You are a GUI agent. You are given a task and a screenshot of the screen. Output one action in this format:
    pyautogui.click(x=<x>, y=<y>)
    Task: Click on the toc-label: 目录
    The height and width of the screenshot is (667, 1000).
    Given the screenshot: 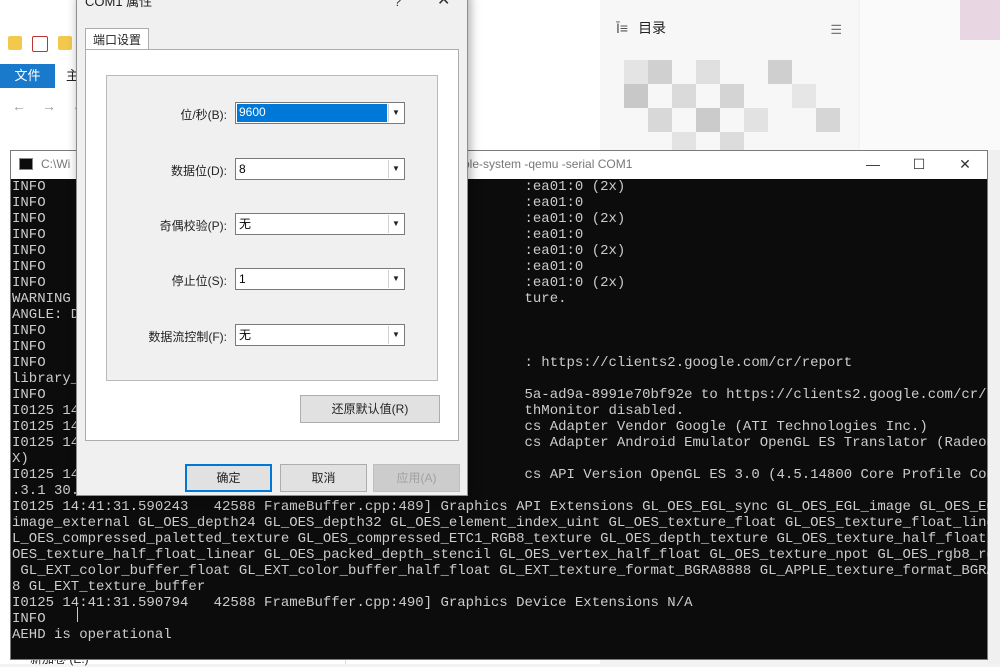 What is the action you would take?
    pyautogui.click(x=652, y=28)
    